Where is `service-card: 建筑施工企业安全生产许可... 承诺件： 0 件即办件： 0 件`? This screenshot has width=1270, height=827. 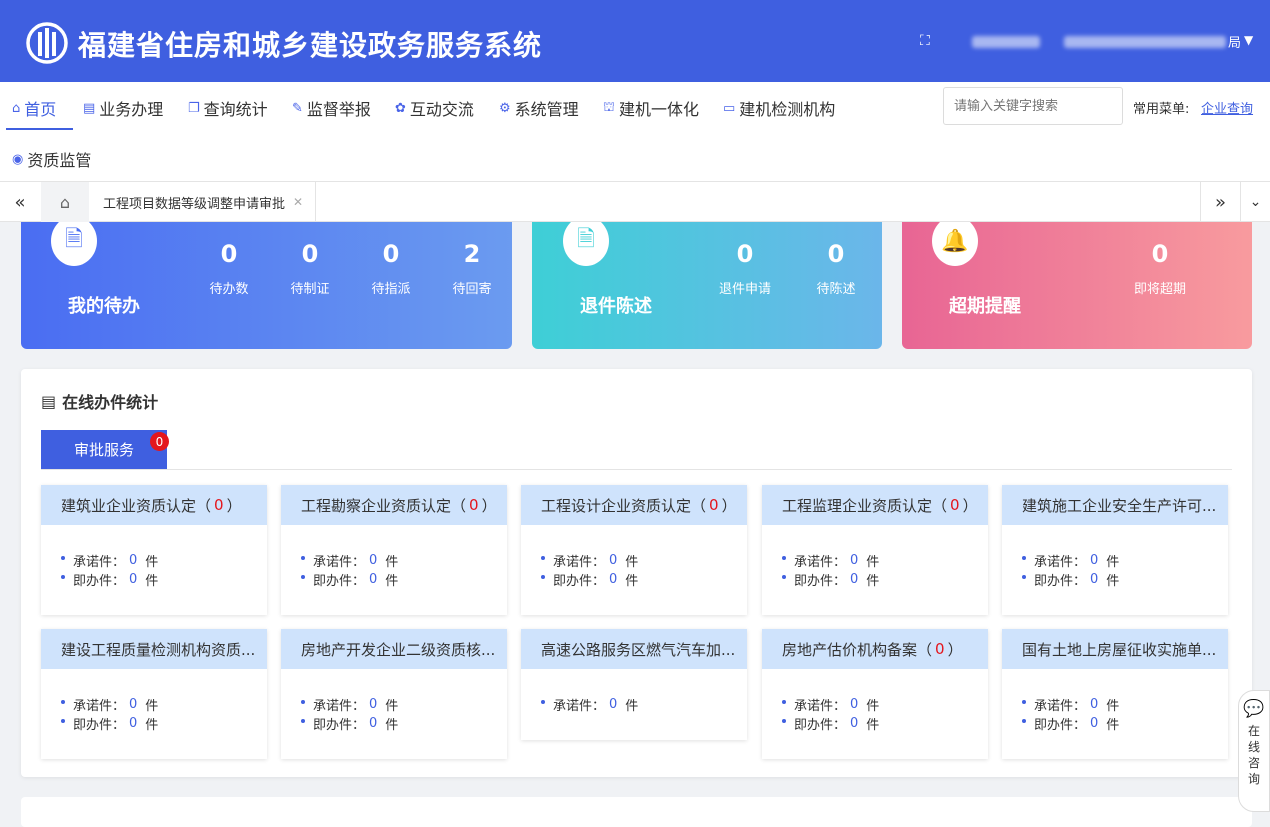
service-card: 建筑施工企业安全生产许可... 承诺件： 0 件即办件： 0 件 is located at coordinates (1115, 550).